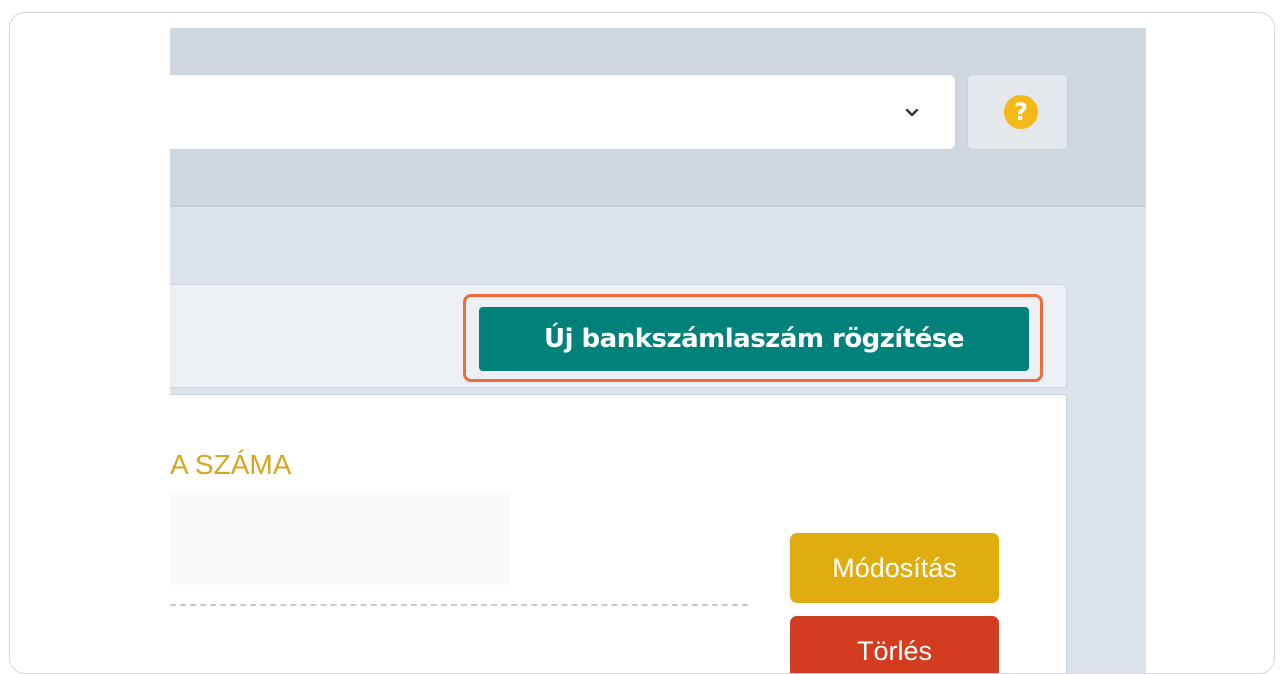  I want to click on edit-button: Módosítás, so click(894, 568).